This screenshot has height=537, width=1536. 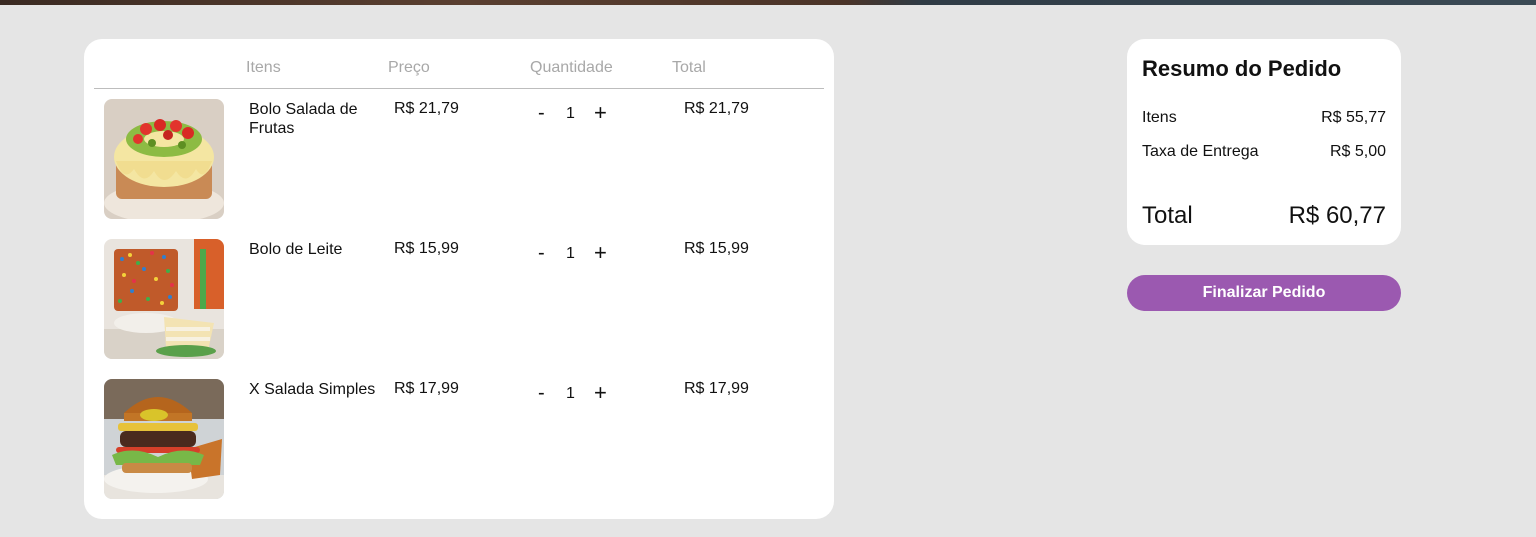 What do you see at coordinates (409, 67) in the screenshot?
I see `column-header-price: Preço` at bounding box center [409, 67].